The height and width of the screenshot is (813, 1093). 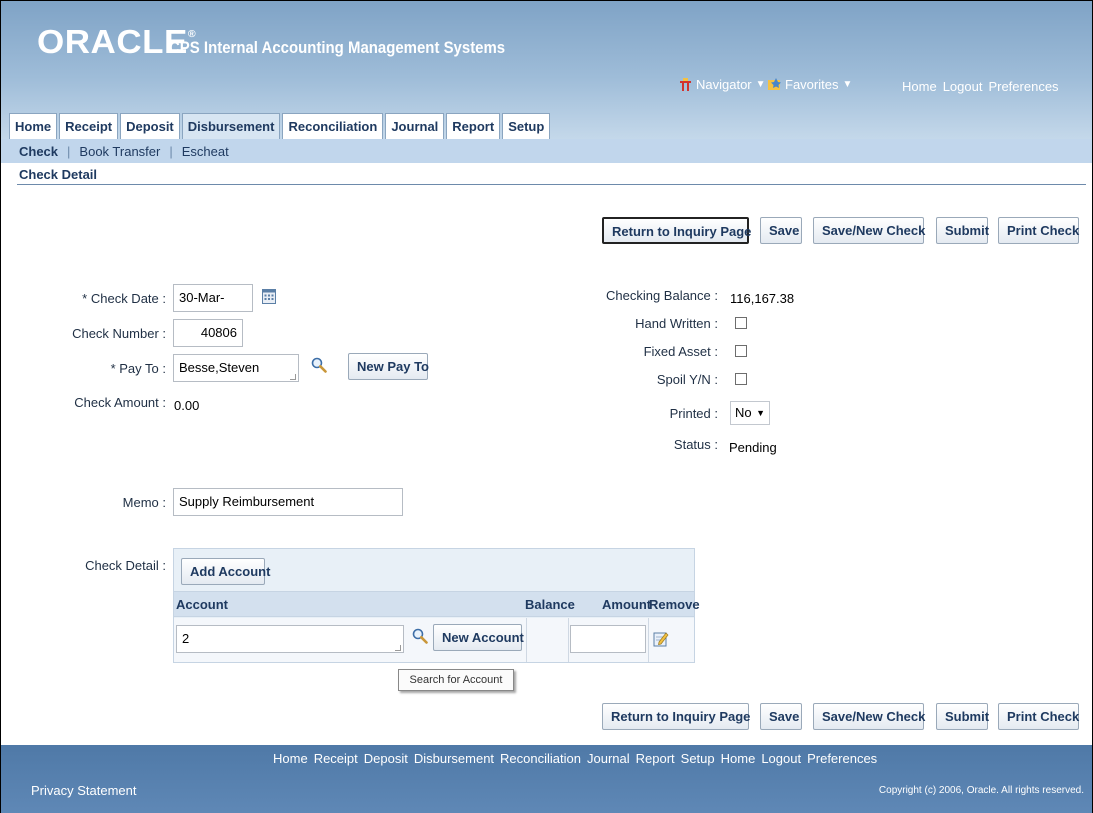 What do you see at coordinates (89, 126) in the screenshot?
I see `tab-receipt: Receipt` at bounding box center [89, 126].